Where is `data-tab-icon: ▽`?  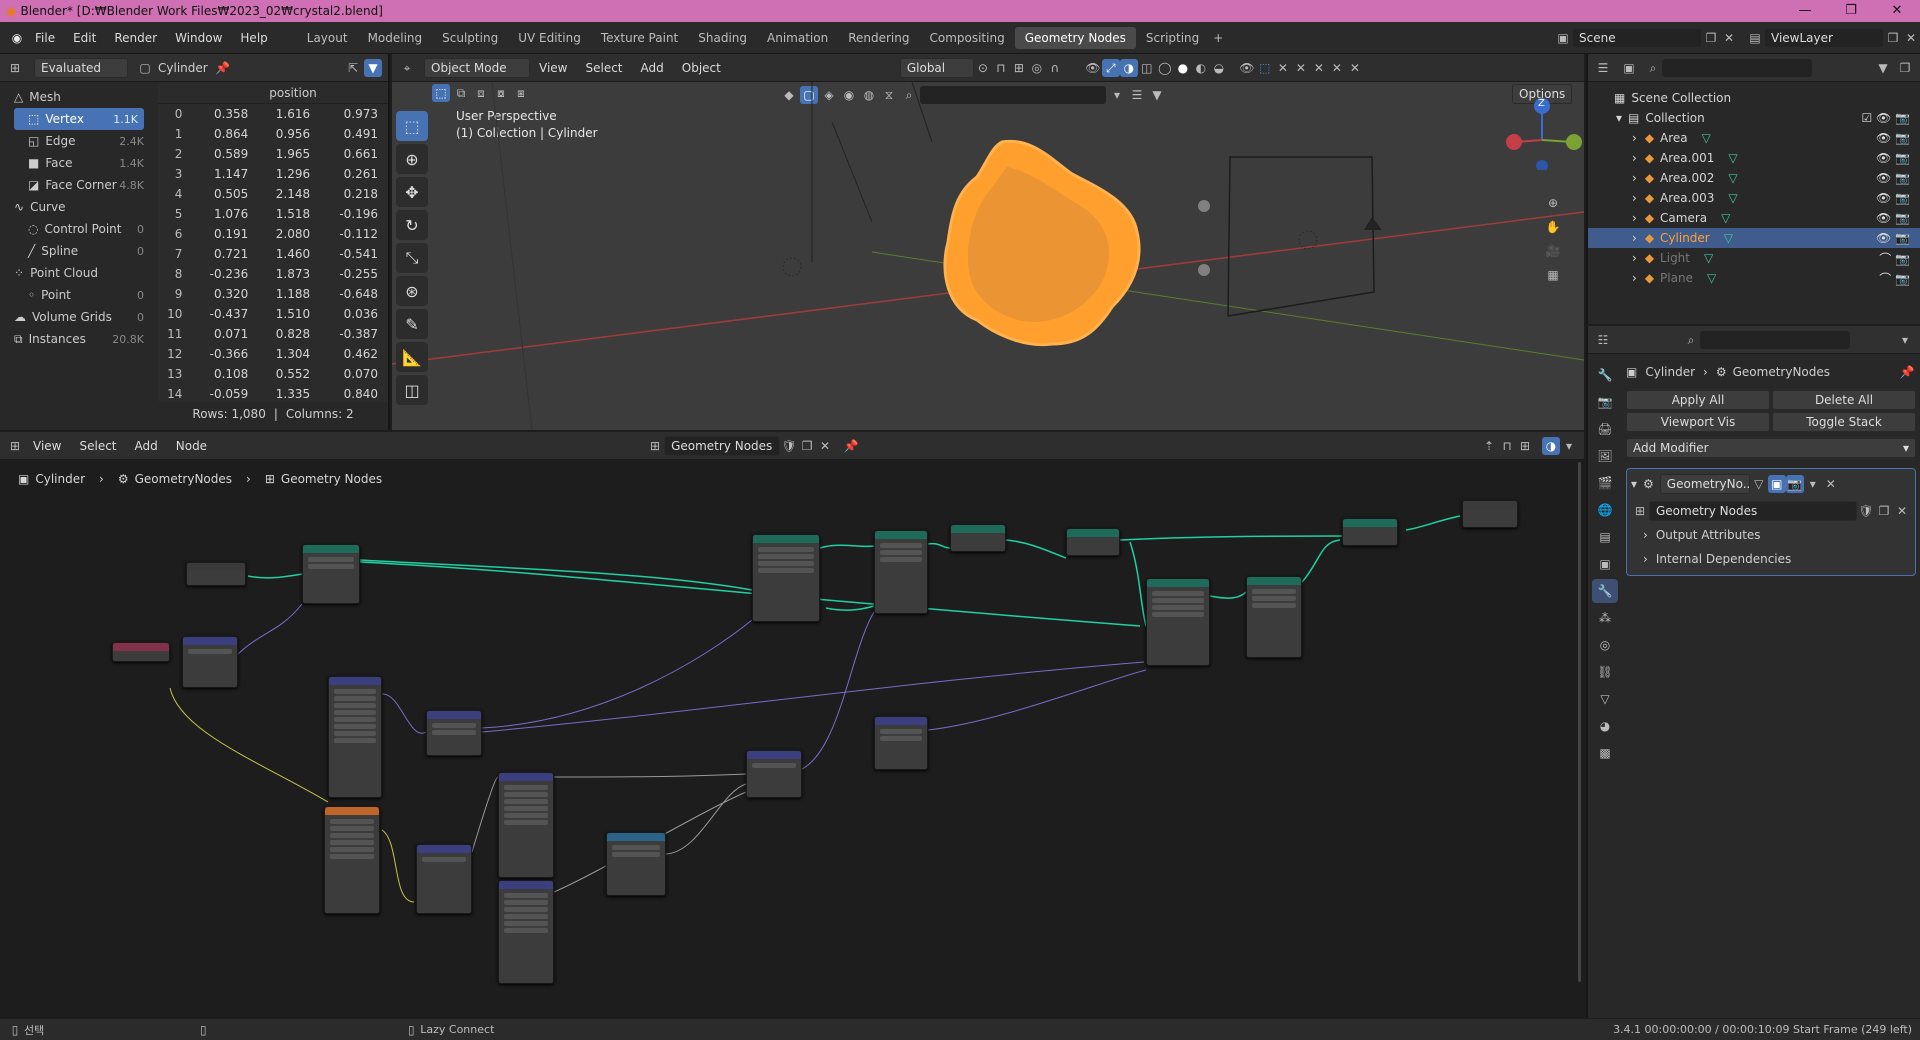
data-tab-icon: ▽ is located at coordinates (1605, 699).